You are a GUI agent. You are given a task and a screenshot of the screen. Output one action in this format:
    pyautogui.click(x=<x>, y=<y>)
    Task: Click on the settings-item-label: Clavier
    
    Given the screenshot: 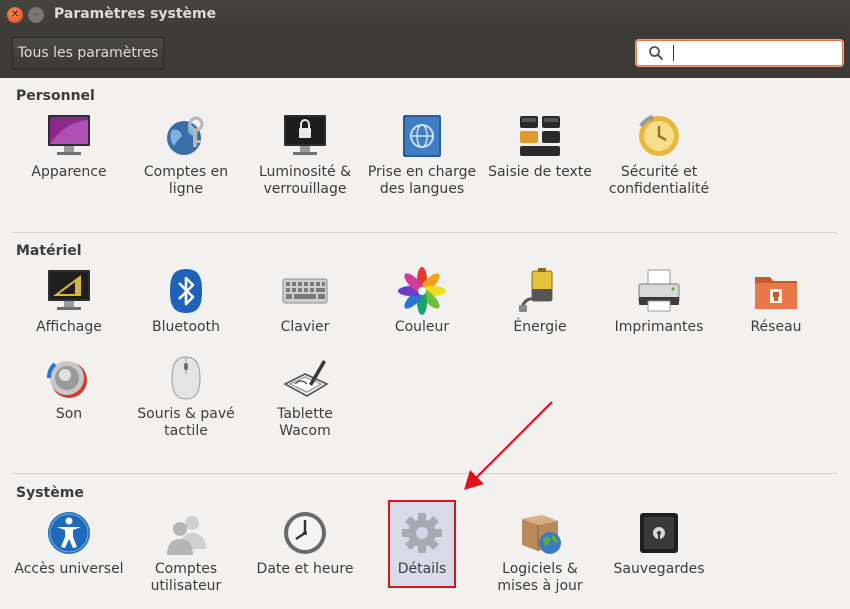 What is the action you would take?
    pyautogui.click(x=305, y=327)
    